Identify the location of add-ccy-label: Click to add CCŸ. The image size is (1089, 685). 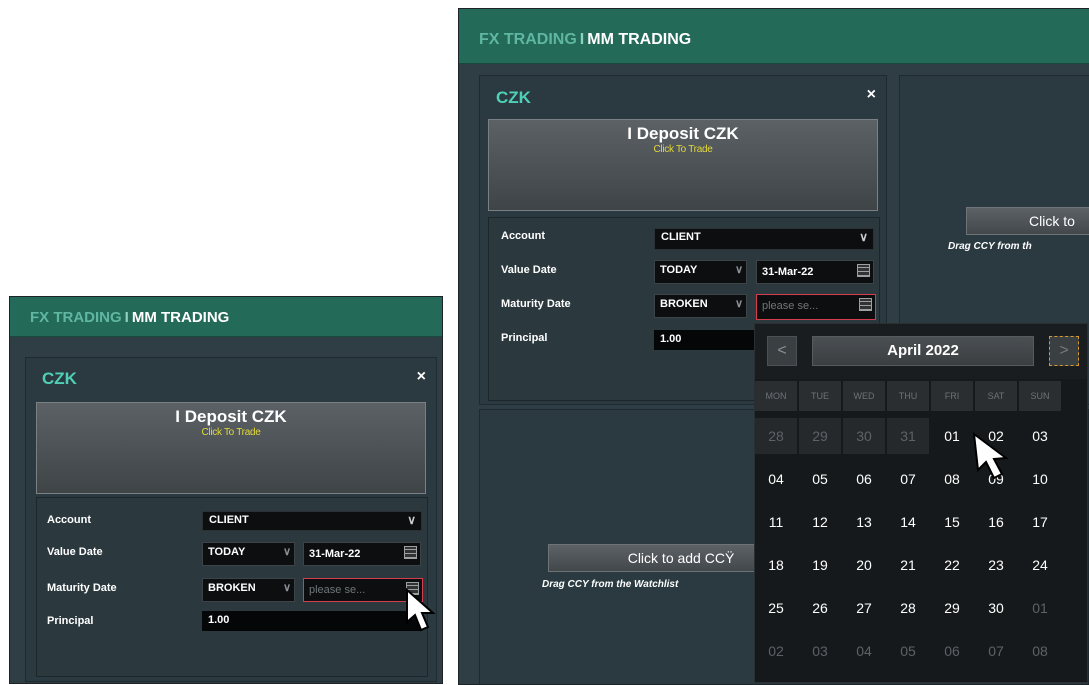
(681, 558).